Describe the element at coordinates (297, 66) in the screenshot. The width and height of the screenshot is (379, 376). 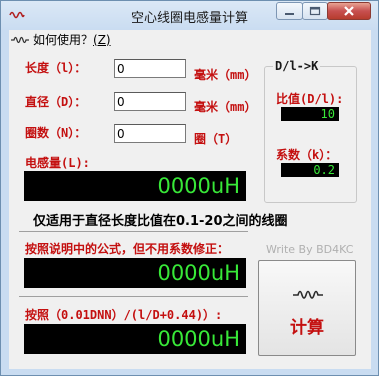
I see `ratio-group-title: D/l->K` at that location.